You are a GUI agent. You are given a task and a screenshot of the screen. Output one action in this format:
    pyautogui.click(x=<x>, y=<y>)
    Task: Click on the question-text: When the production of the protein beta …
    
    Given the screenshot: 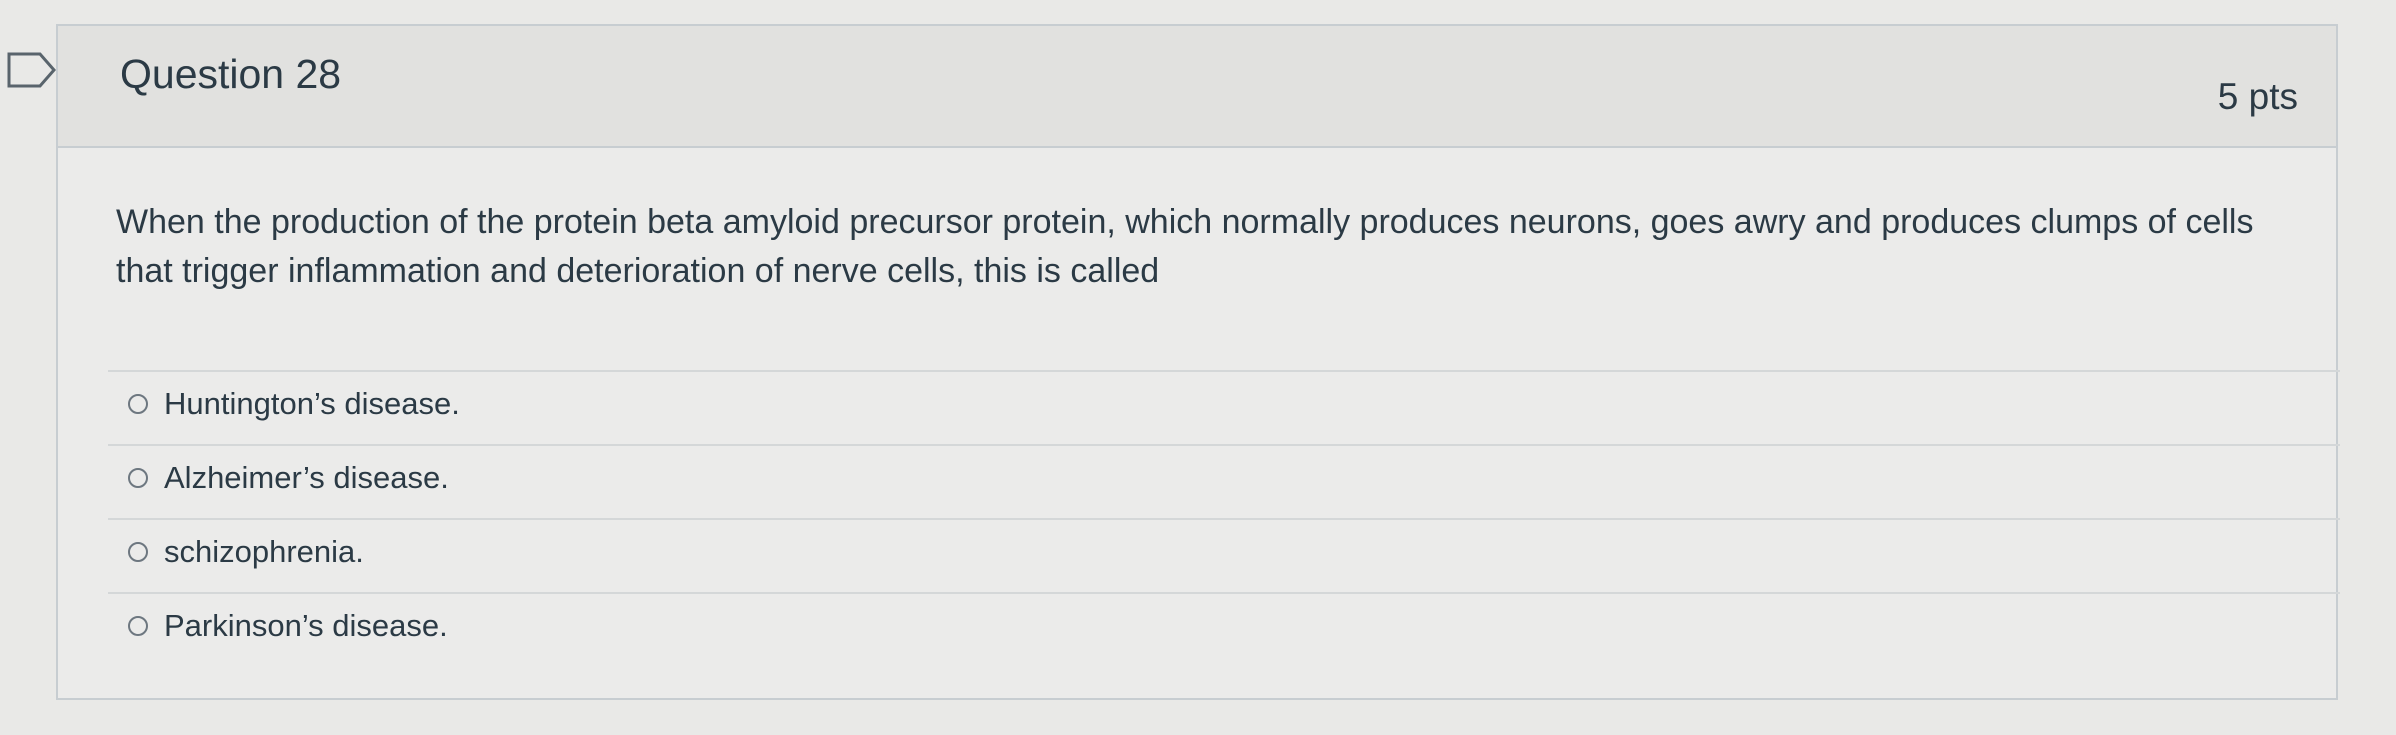 What is the action you would take?
    pyautogui.click(x=1185, y=246)
    